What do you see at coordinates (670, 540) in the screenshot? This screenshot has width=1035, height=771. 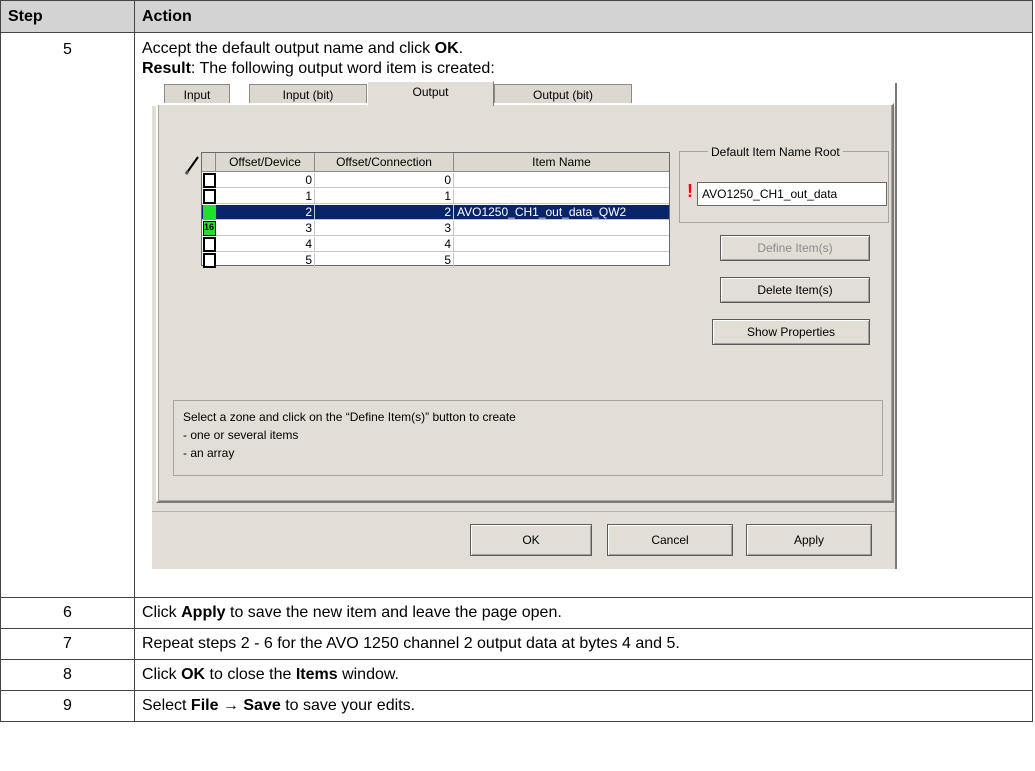 I see `cancel-button: Cancel` at bounding box center [670, 540].